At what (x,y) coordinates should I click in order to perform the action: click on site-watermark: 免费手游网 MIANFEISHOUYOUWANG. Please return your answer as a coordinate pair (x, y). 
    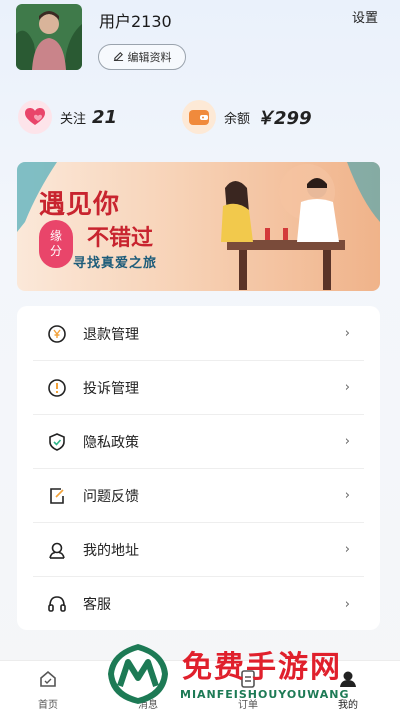
    Looking at the image, I should click on (249, 675).